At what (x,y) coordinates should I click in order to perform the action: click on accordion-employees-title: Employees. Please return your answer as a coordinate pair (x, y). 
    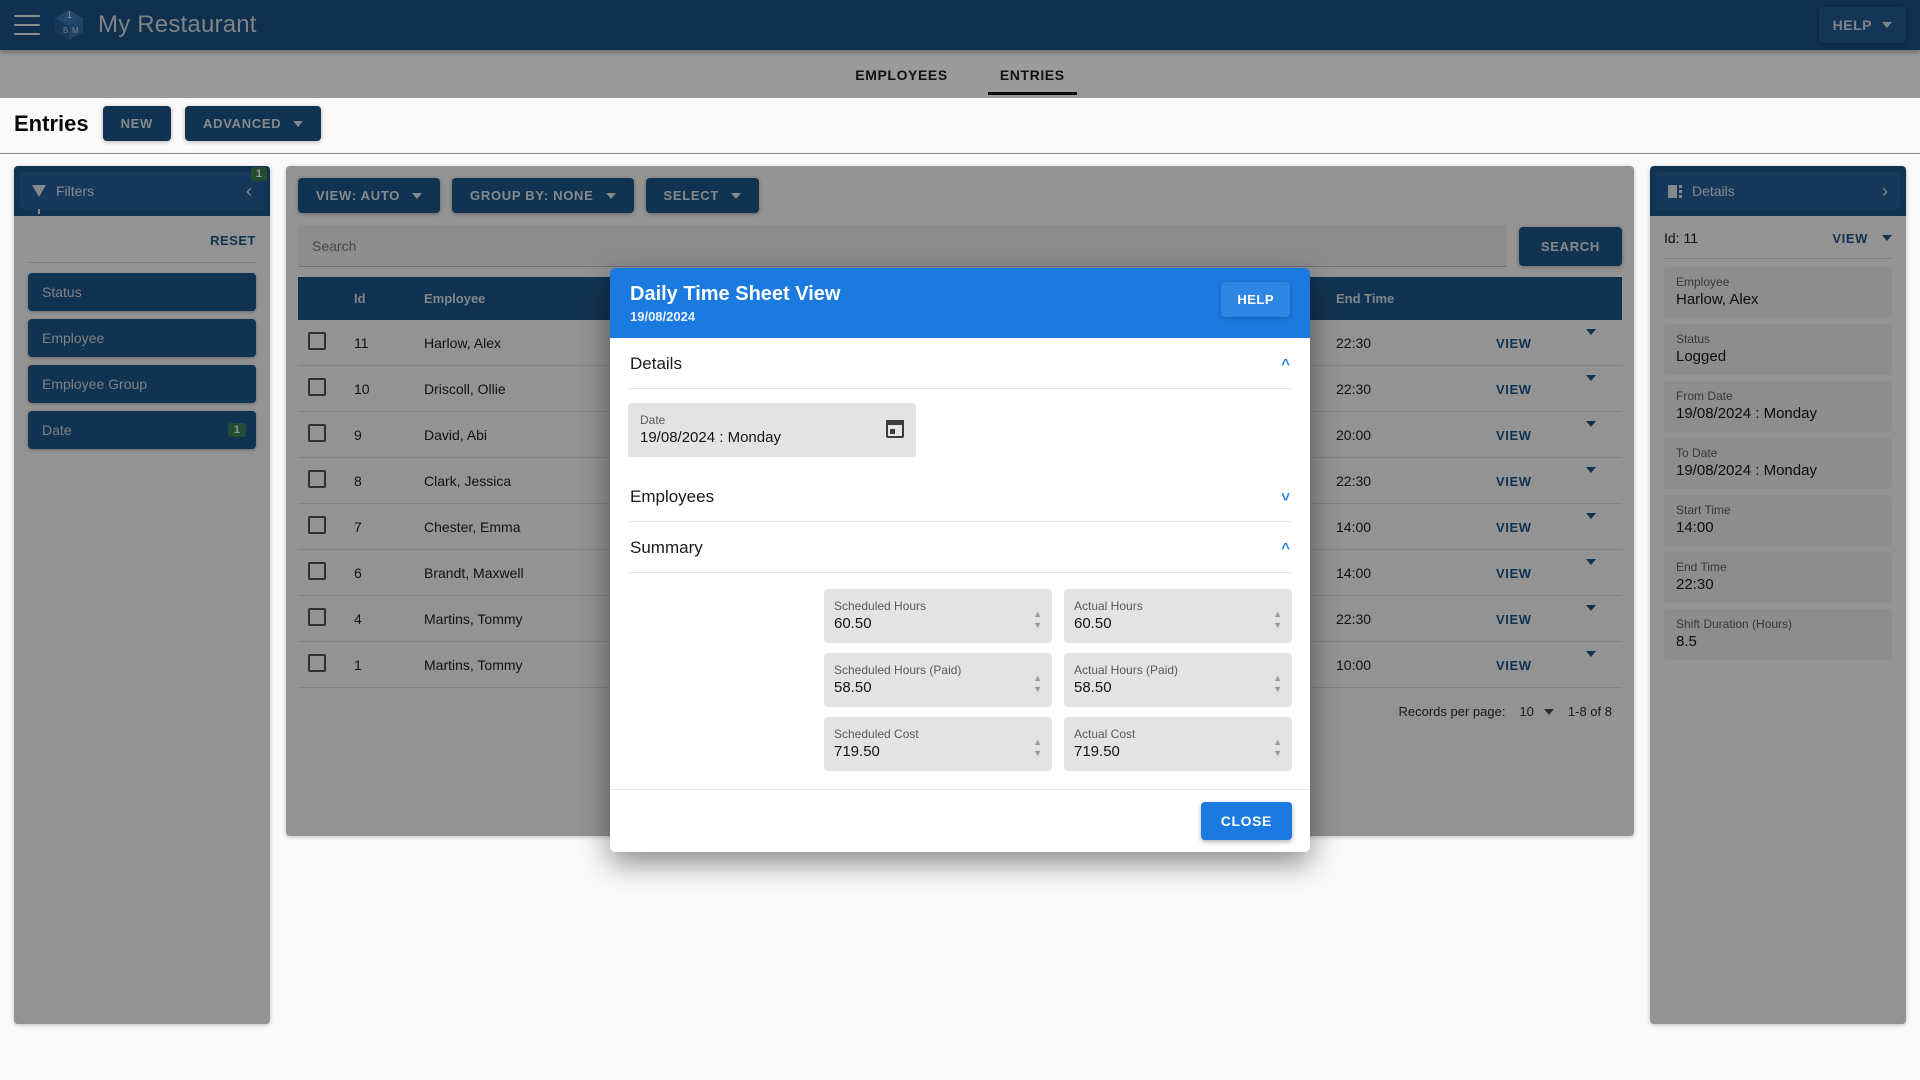
    Looking at the image, I should click on (672, 496).